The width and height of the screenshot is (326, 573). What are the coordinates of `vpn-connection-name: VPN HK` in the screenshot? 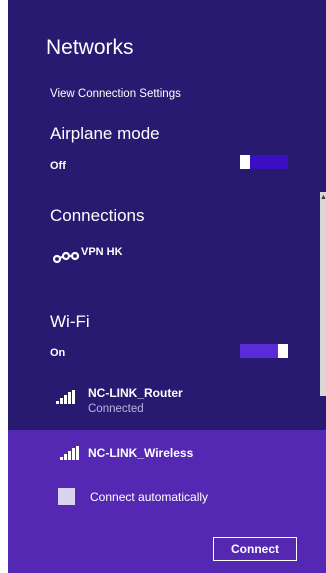 It's located at (102, 252).